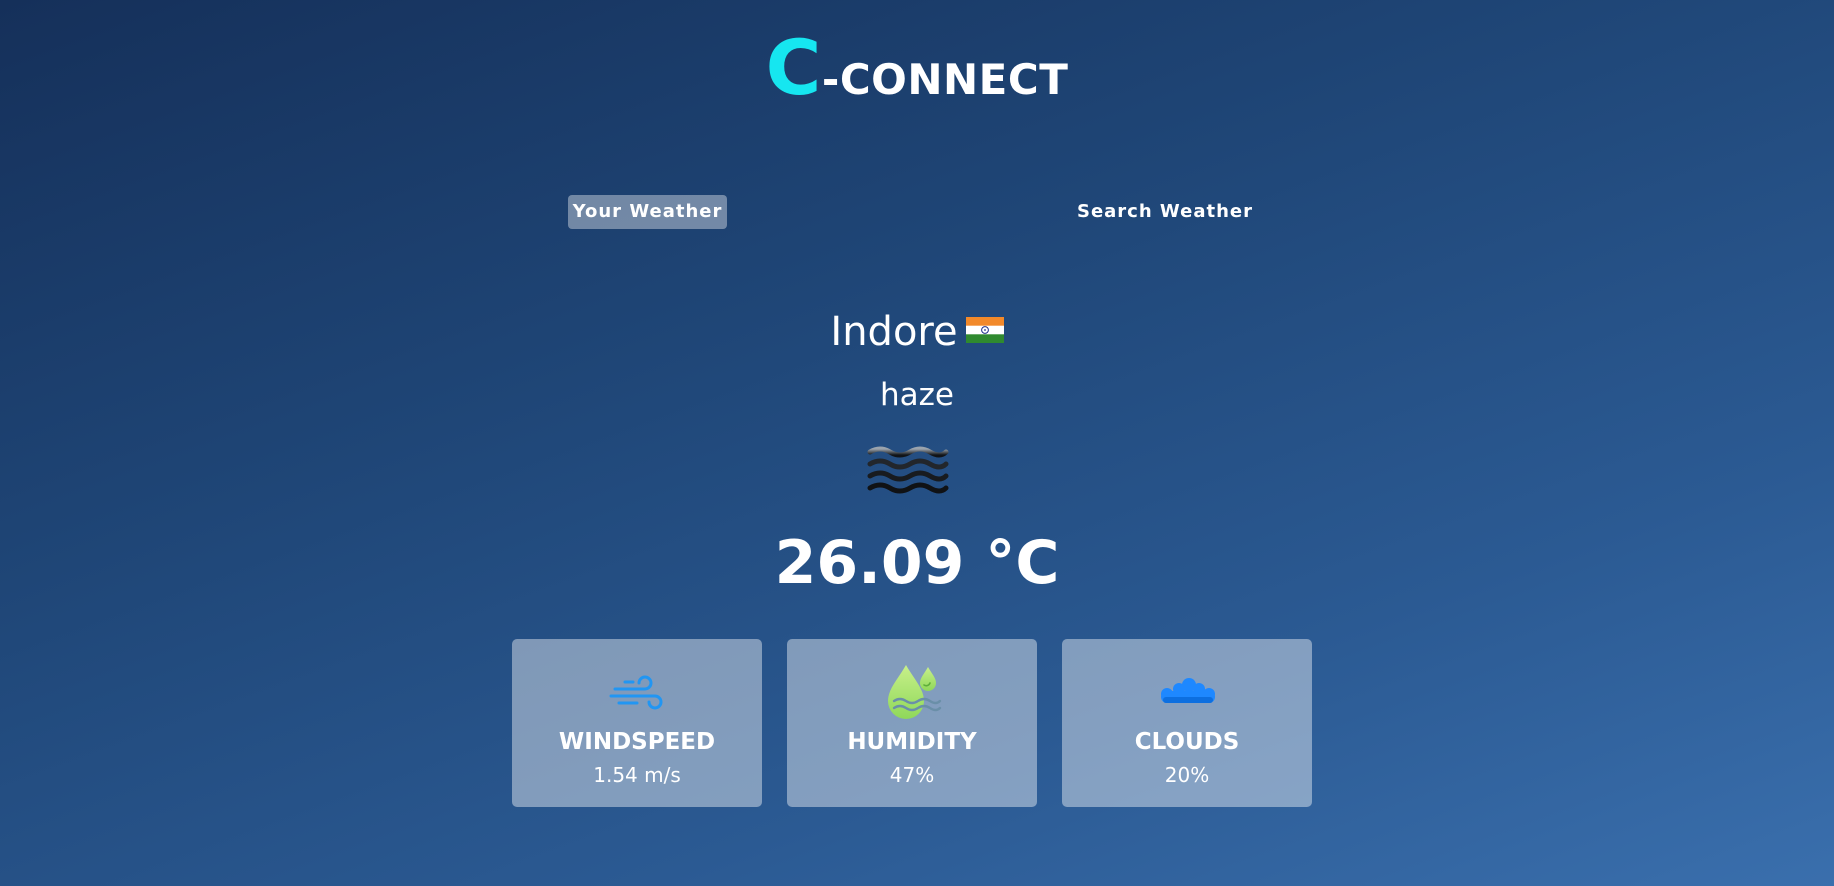 The height and width of the screenshot is (886, 1834). I want to click on haze-icon, so click(908, 470).